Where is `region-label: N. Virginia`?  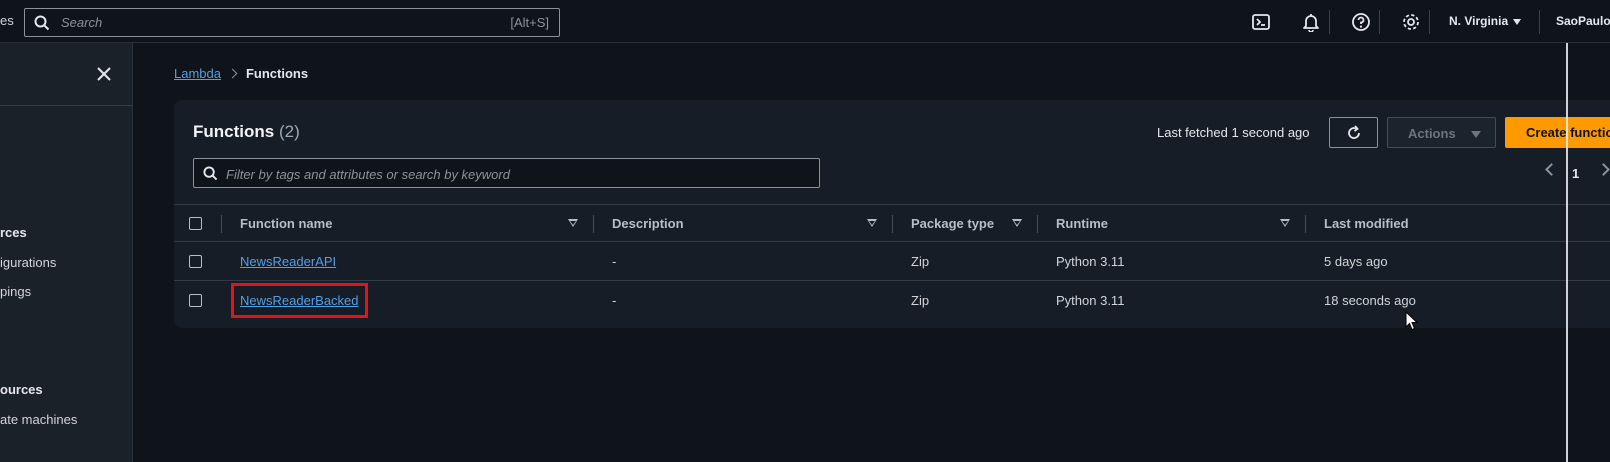 region-label: N. Virginia is located at coordinates (1479, 21).